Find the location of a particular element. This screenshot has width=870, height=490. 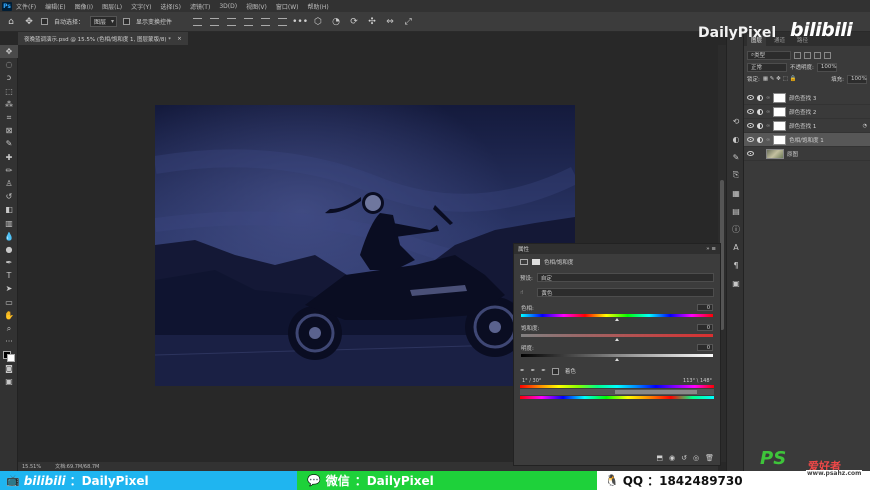

align-vcenter-icon is located at coordinates (215, 21).